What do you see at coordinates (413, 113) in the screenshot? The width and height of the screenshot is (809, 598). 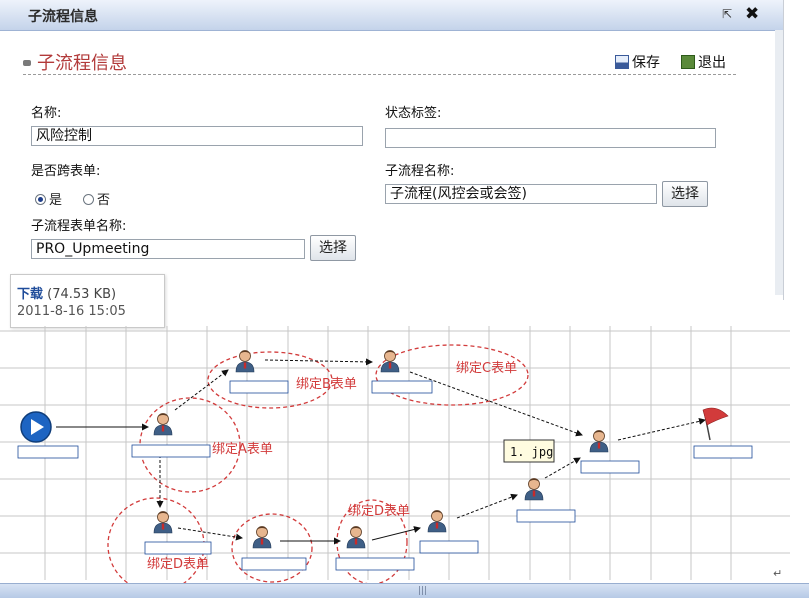 I see `status-label: 状态标签:` at bounding box center [413, 113].